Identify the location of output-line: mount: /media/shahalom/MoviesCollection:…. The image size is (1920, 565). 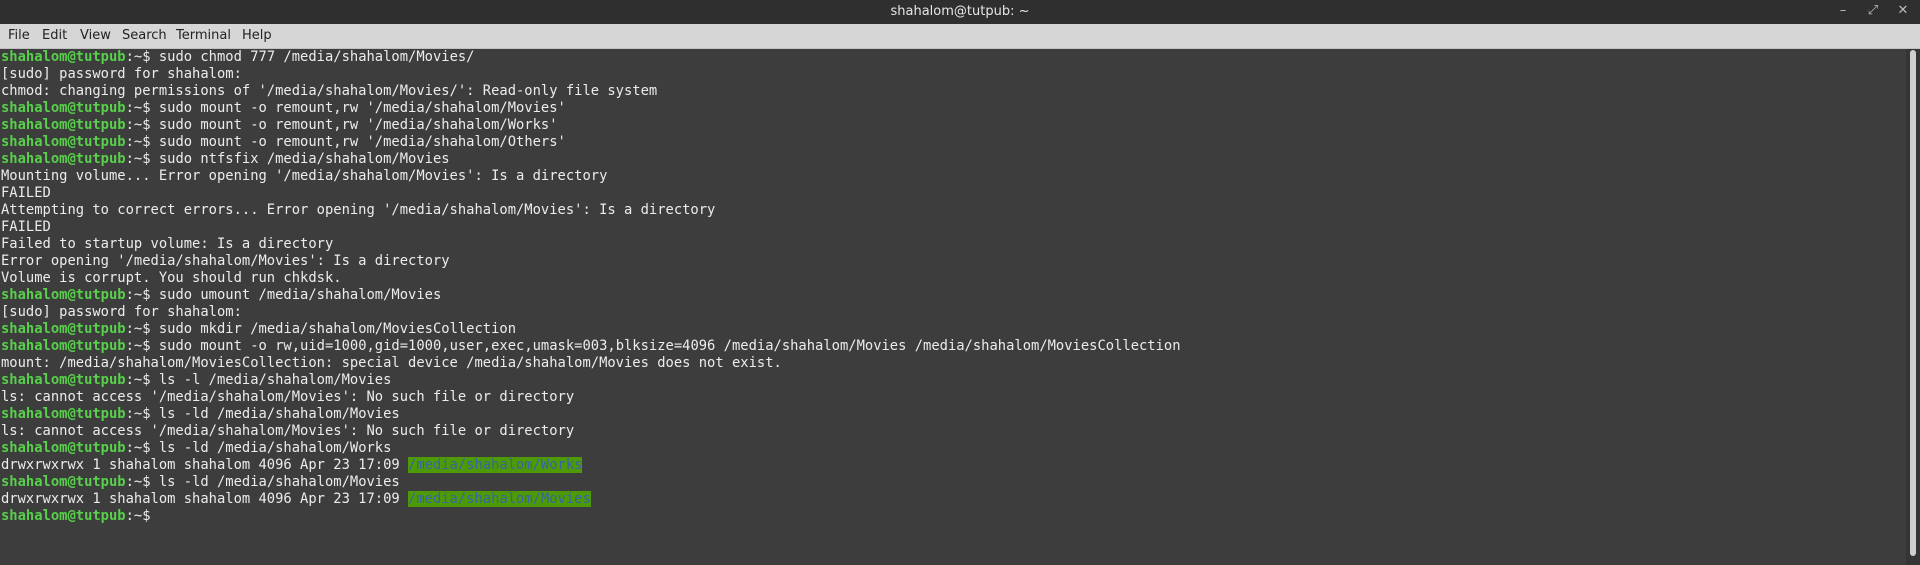
(391, 363).